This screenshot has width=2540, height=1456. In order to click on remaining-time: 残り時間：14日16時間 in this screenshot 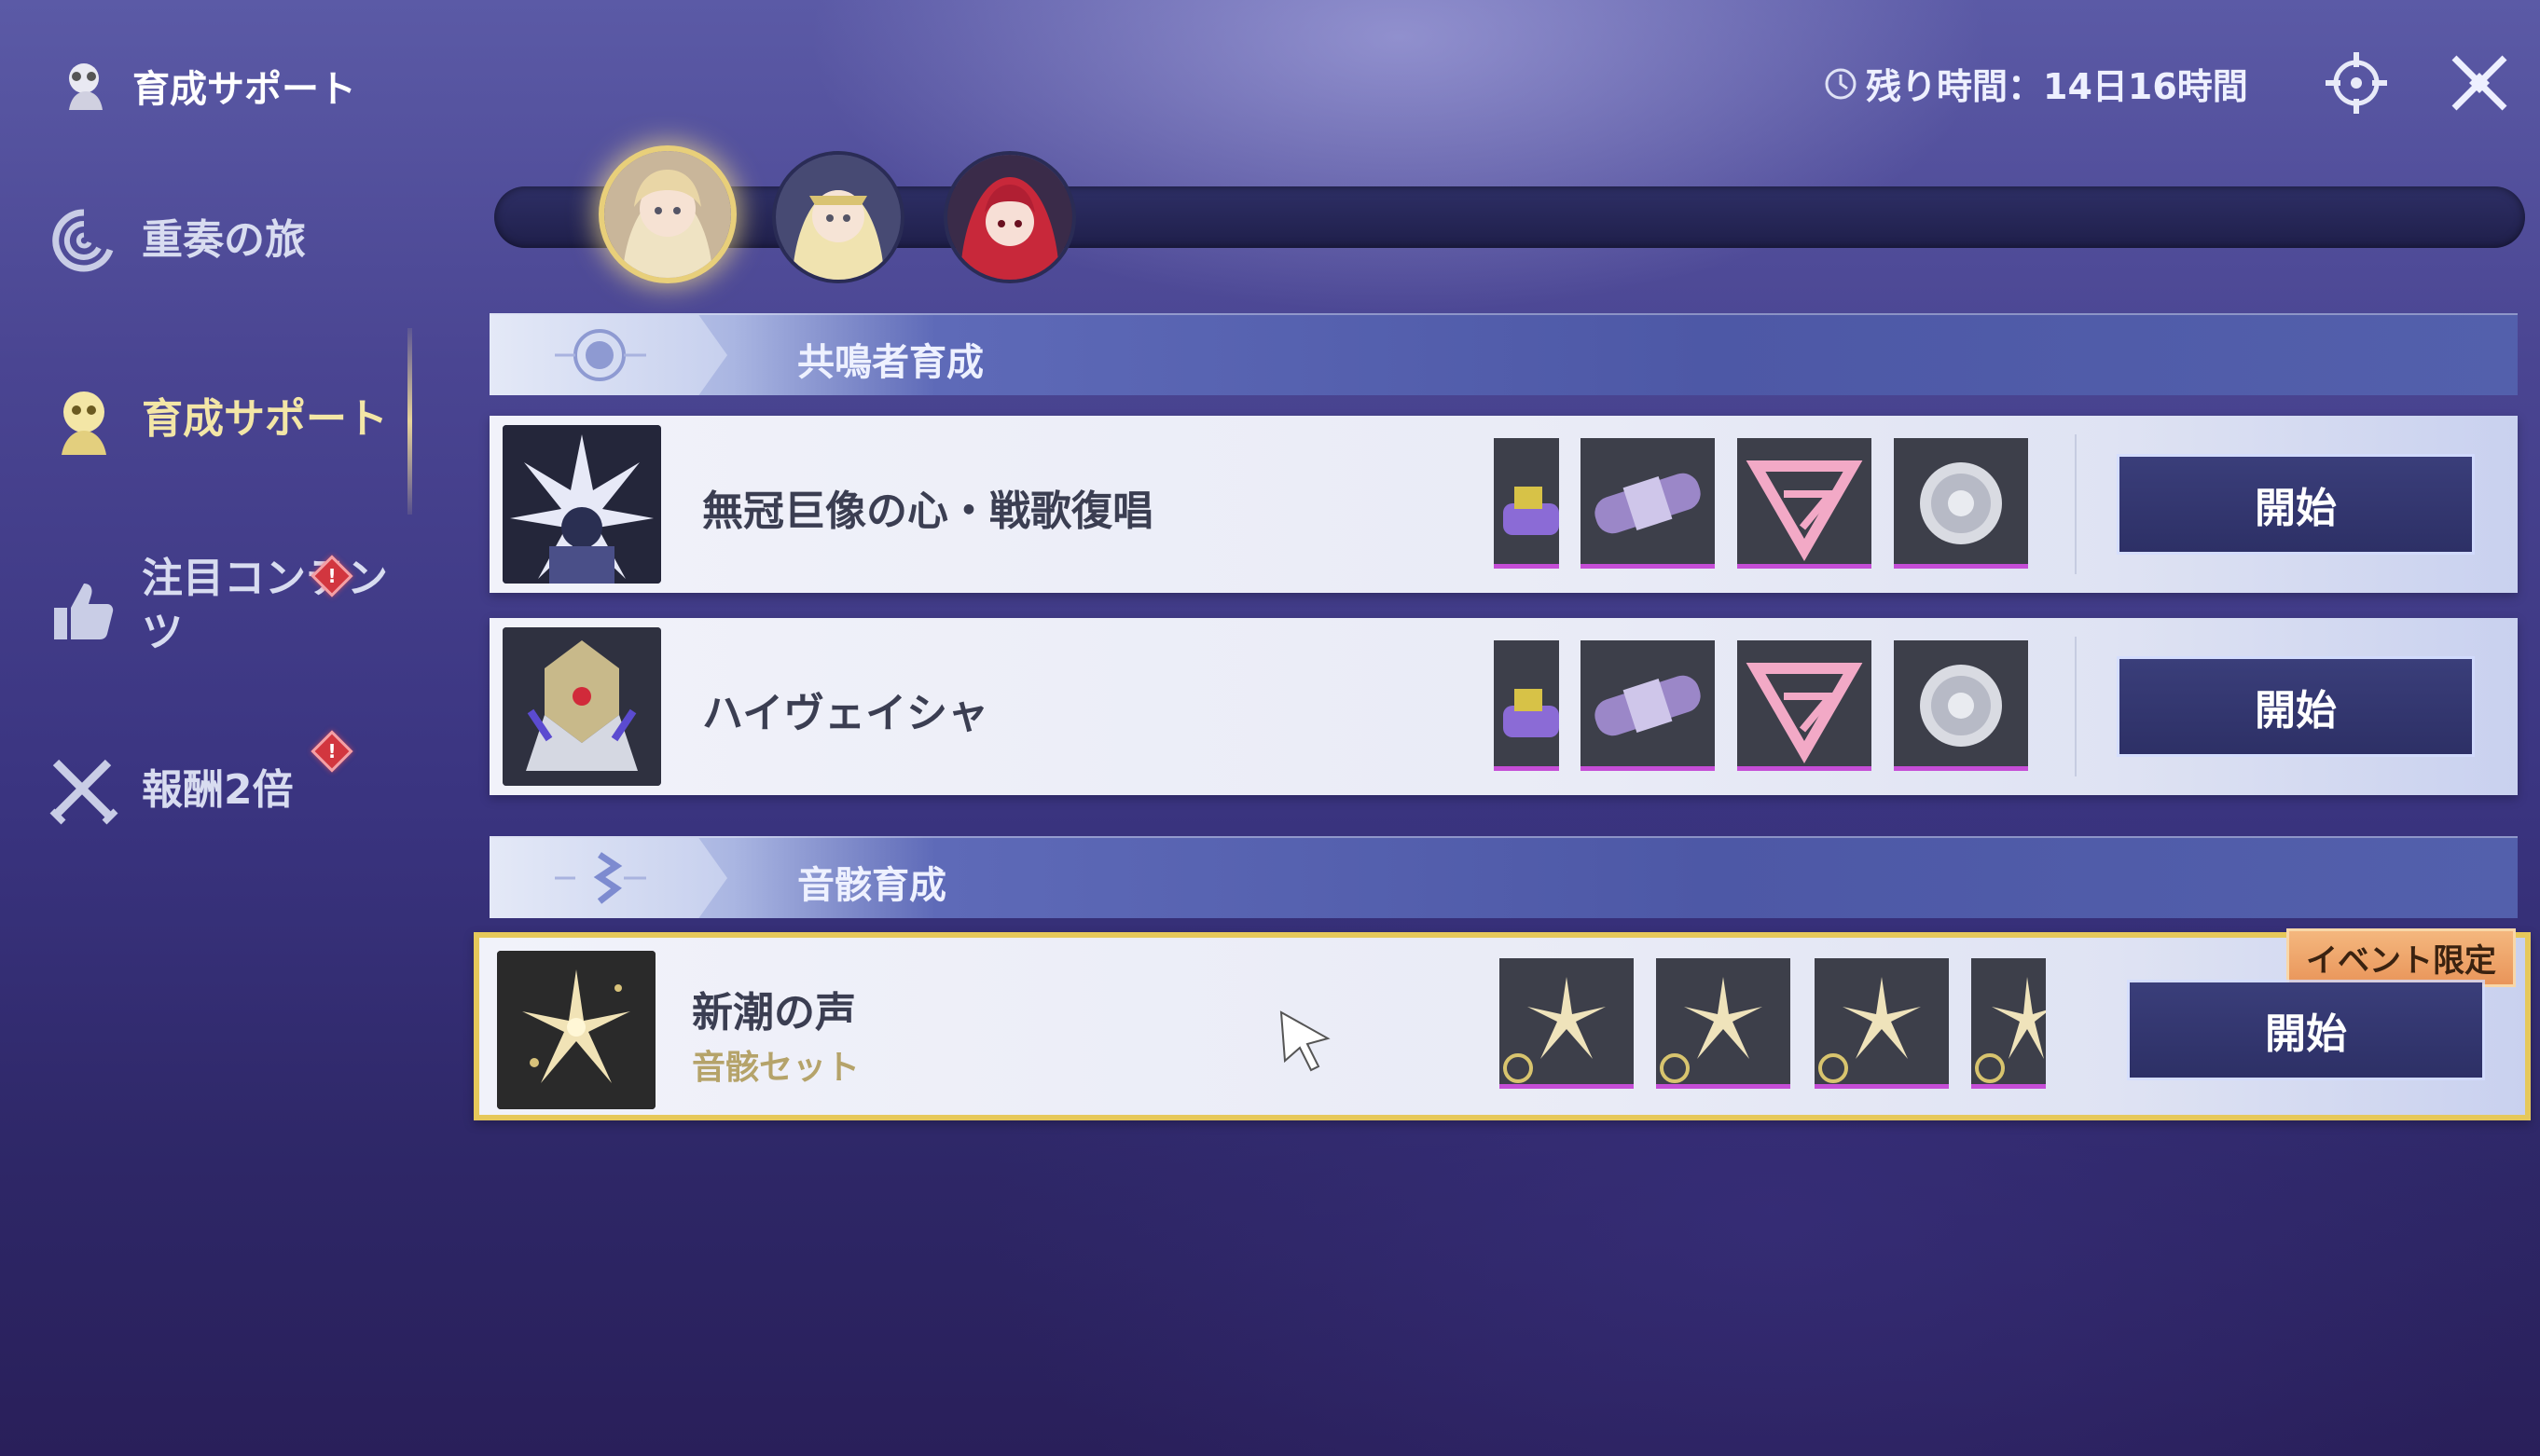, I will do `click(2035, 83)`.